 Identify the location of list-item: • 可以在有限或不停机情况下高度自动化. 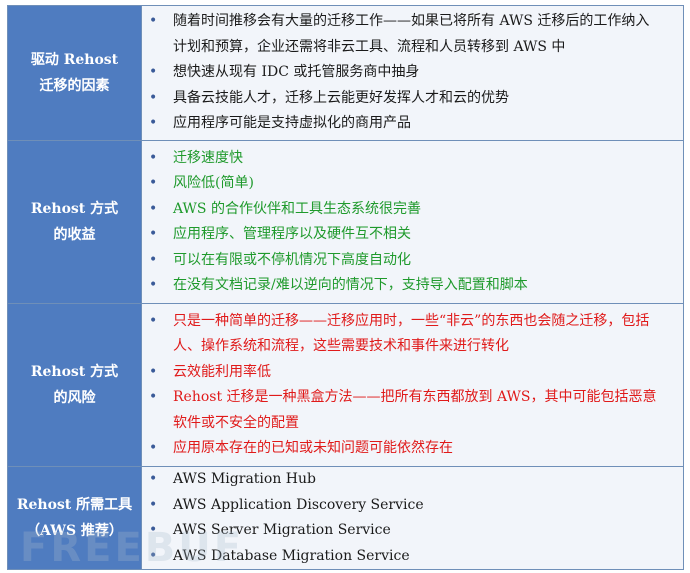
(415, 261).